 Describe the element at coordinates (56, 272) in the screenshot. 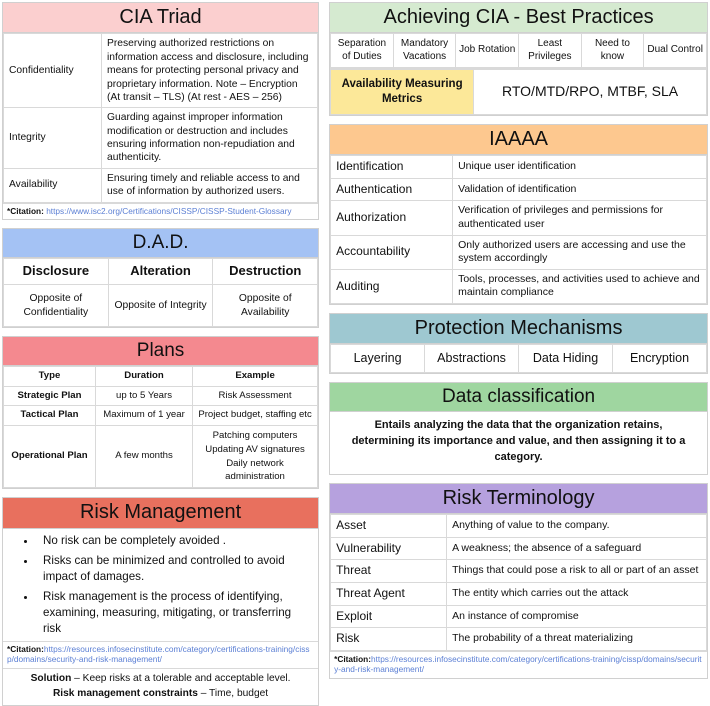

I see `dad-header-disclosure: Disclosure` at that location.